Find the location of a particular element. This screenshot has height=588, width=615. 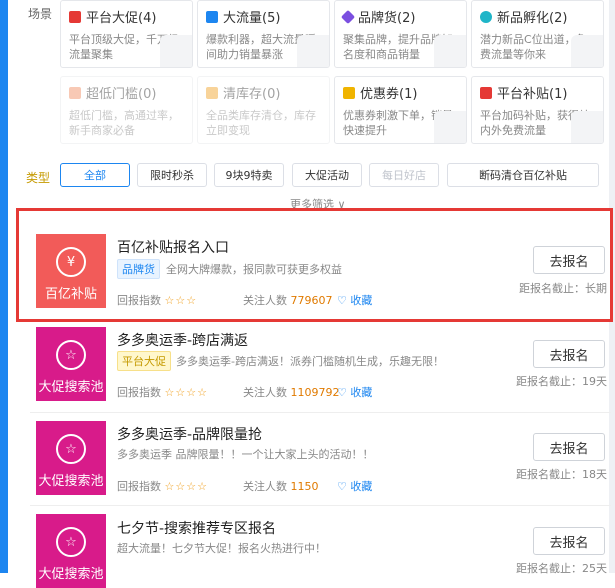

activity-title: 多多奥运季-品牌限量抢 is located at coordinates (189, 434).